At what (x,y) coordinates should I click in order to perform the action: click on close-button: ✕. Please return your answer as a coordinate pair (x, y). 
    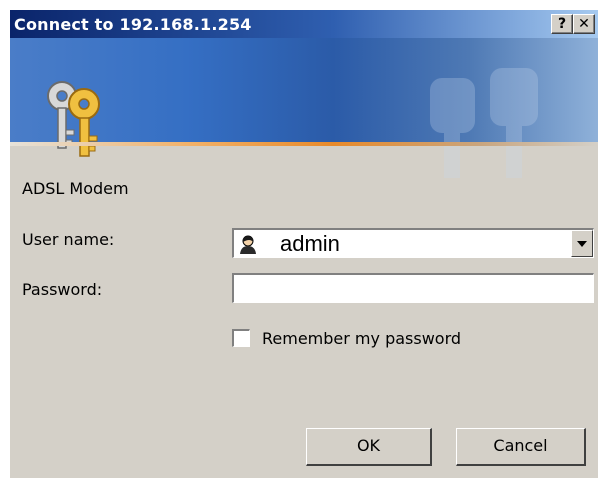
    Looking at the image, I should click on (584, 24).